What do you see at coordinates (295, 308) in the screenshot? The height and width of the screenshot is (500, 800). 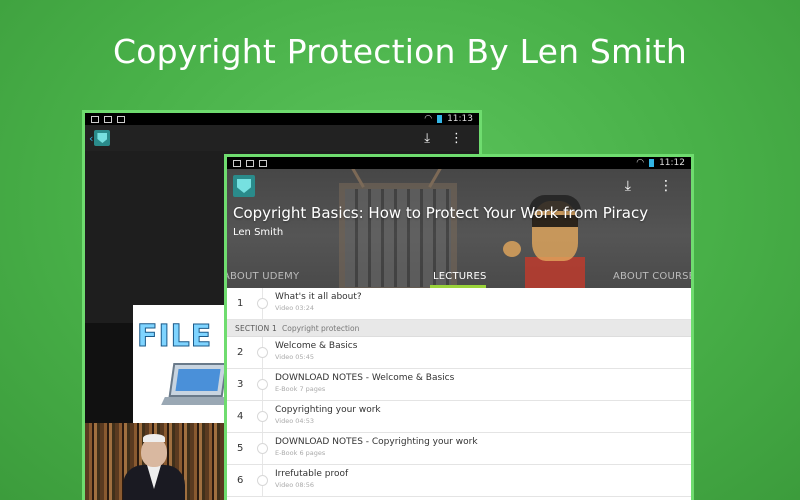 I see `lecture-meta: Video 03:24` at bounding box center [295, 308].